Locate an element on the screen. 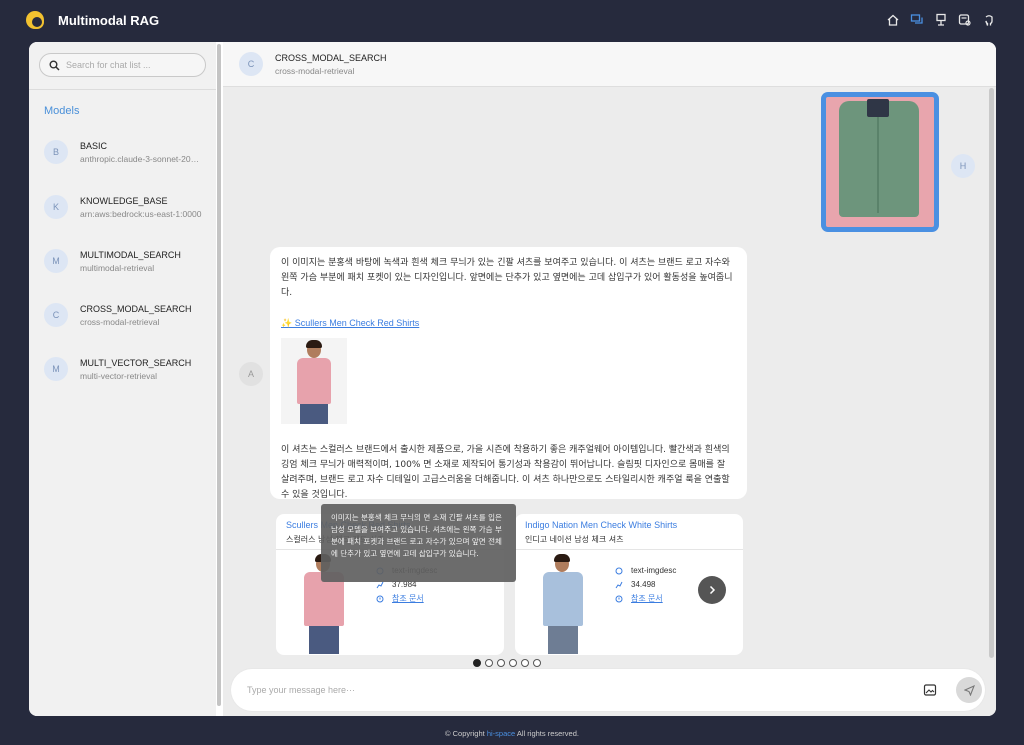 The image size is (1024, 745). send-button is located at coordinates (969, 690).